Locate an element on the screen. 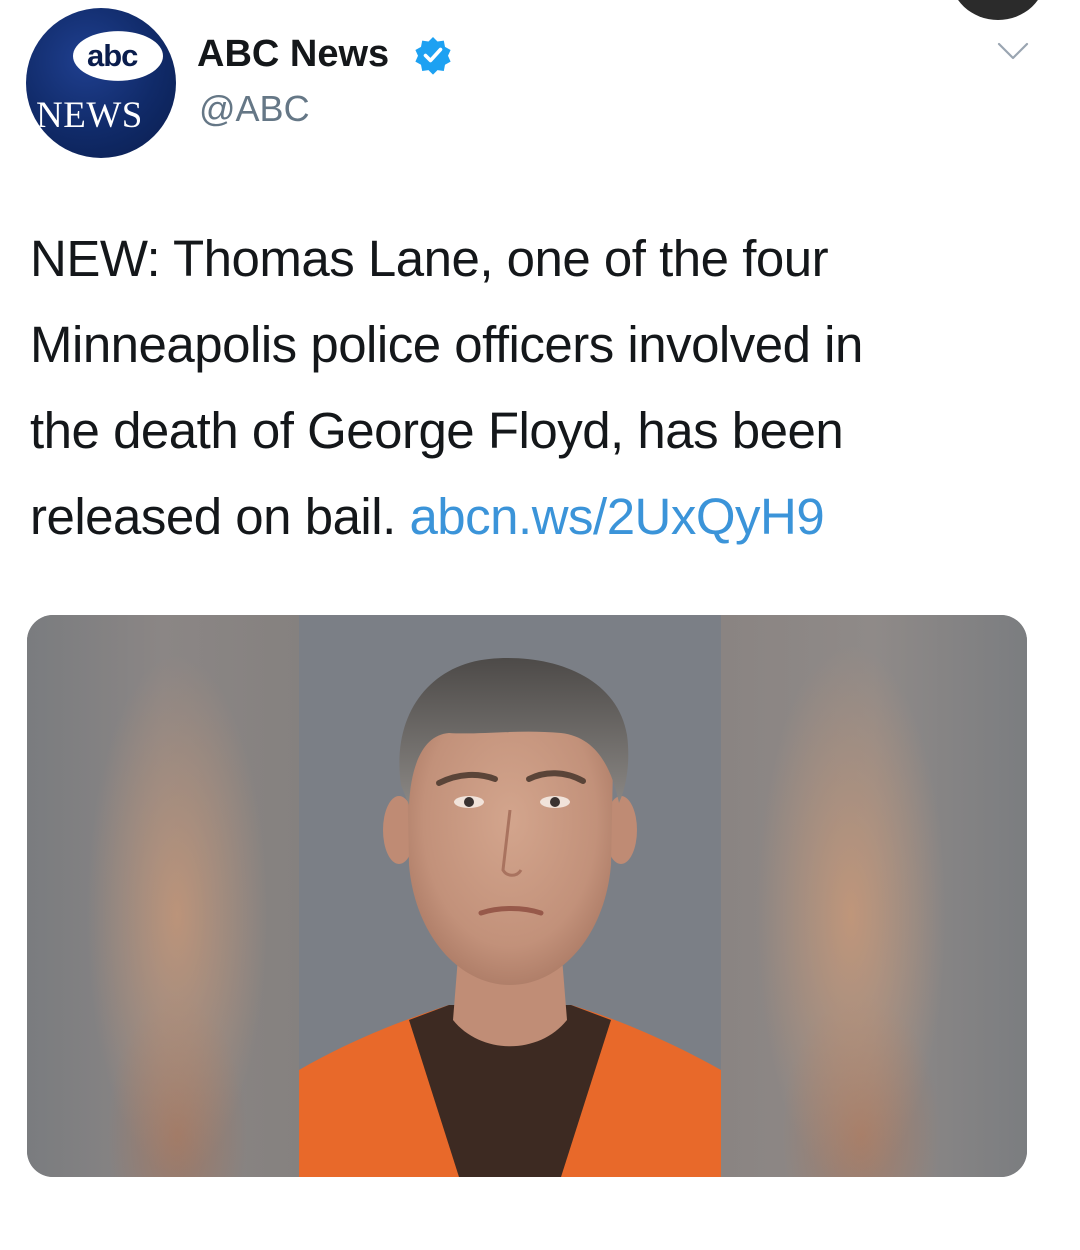 Image resolution: width=1080 pixels, height=1250 pixels. display-name: ABC News is located at coordinates (293, 54).